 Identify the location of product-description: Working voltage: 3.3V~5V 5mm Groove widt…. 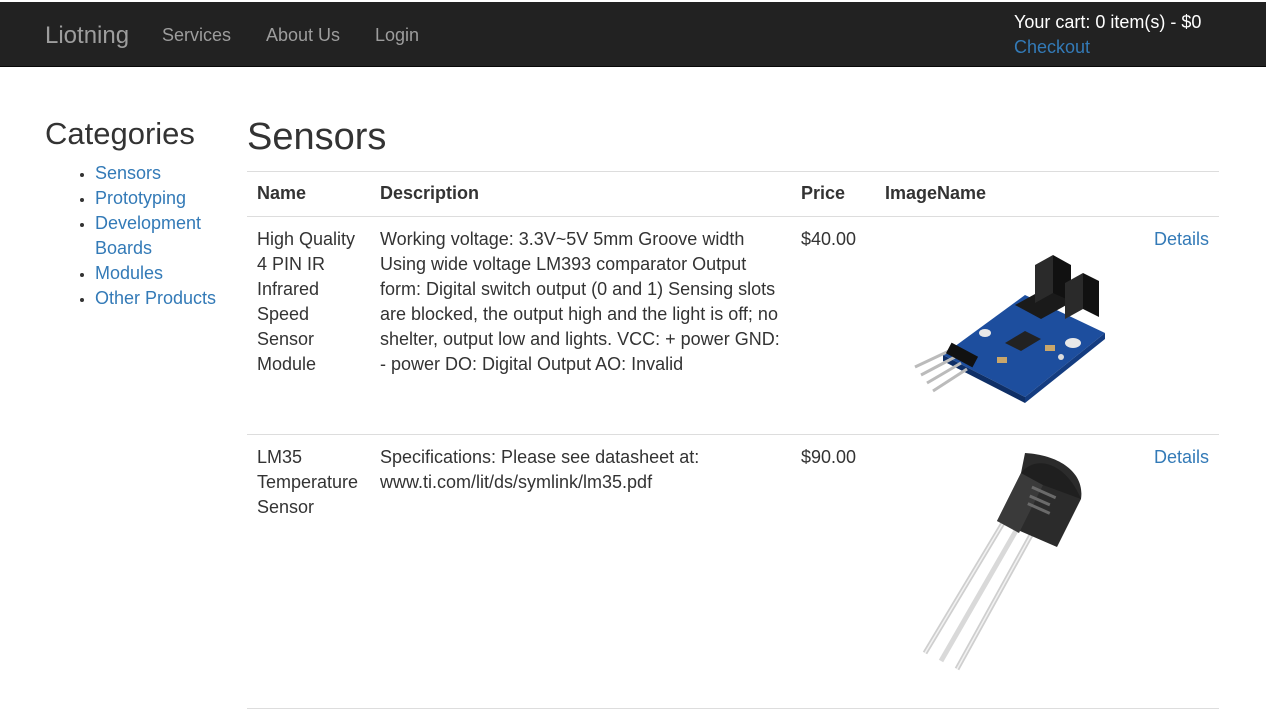
(580, 325).